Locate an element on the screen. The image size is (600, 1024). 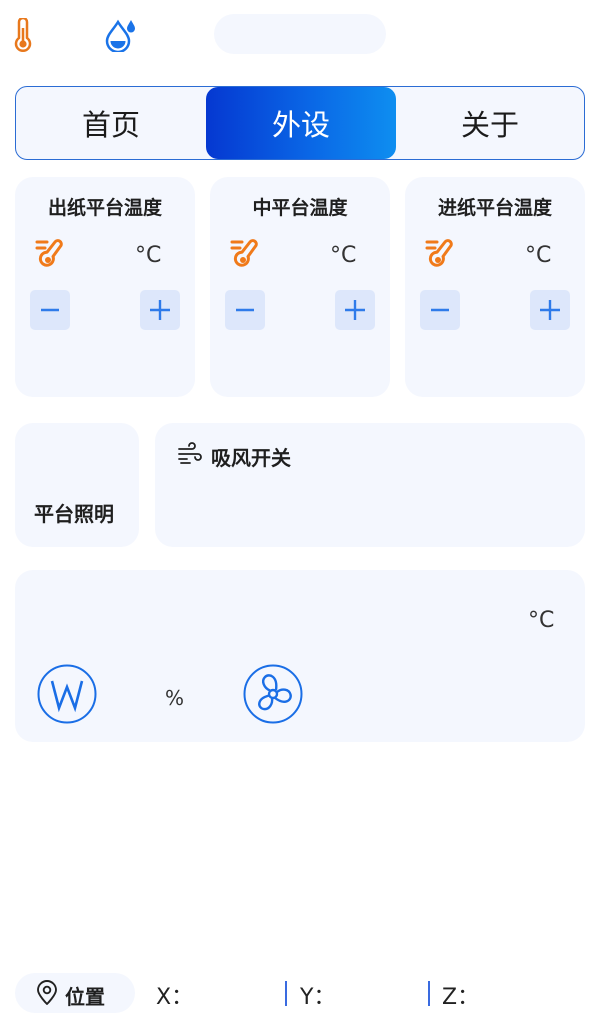
card-title: 进纸平台温度 is located at coordinates (494, 208).